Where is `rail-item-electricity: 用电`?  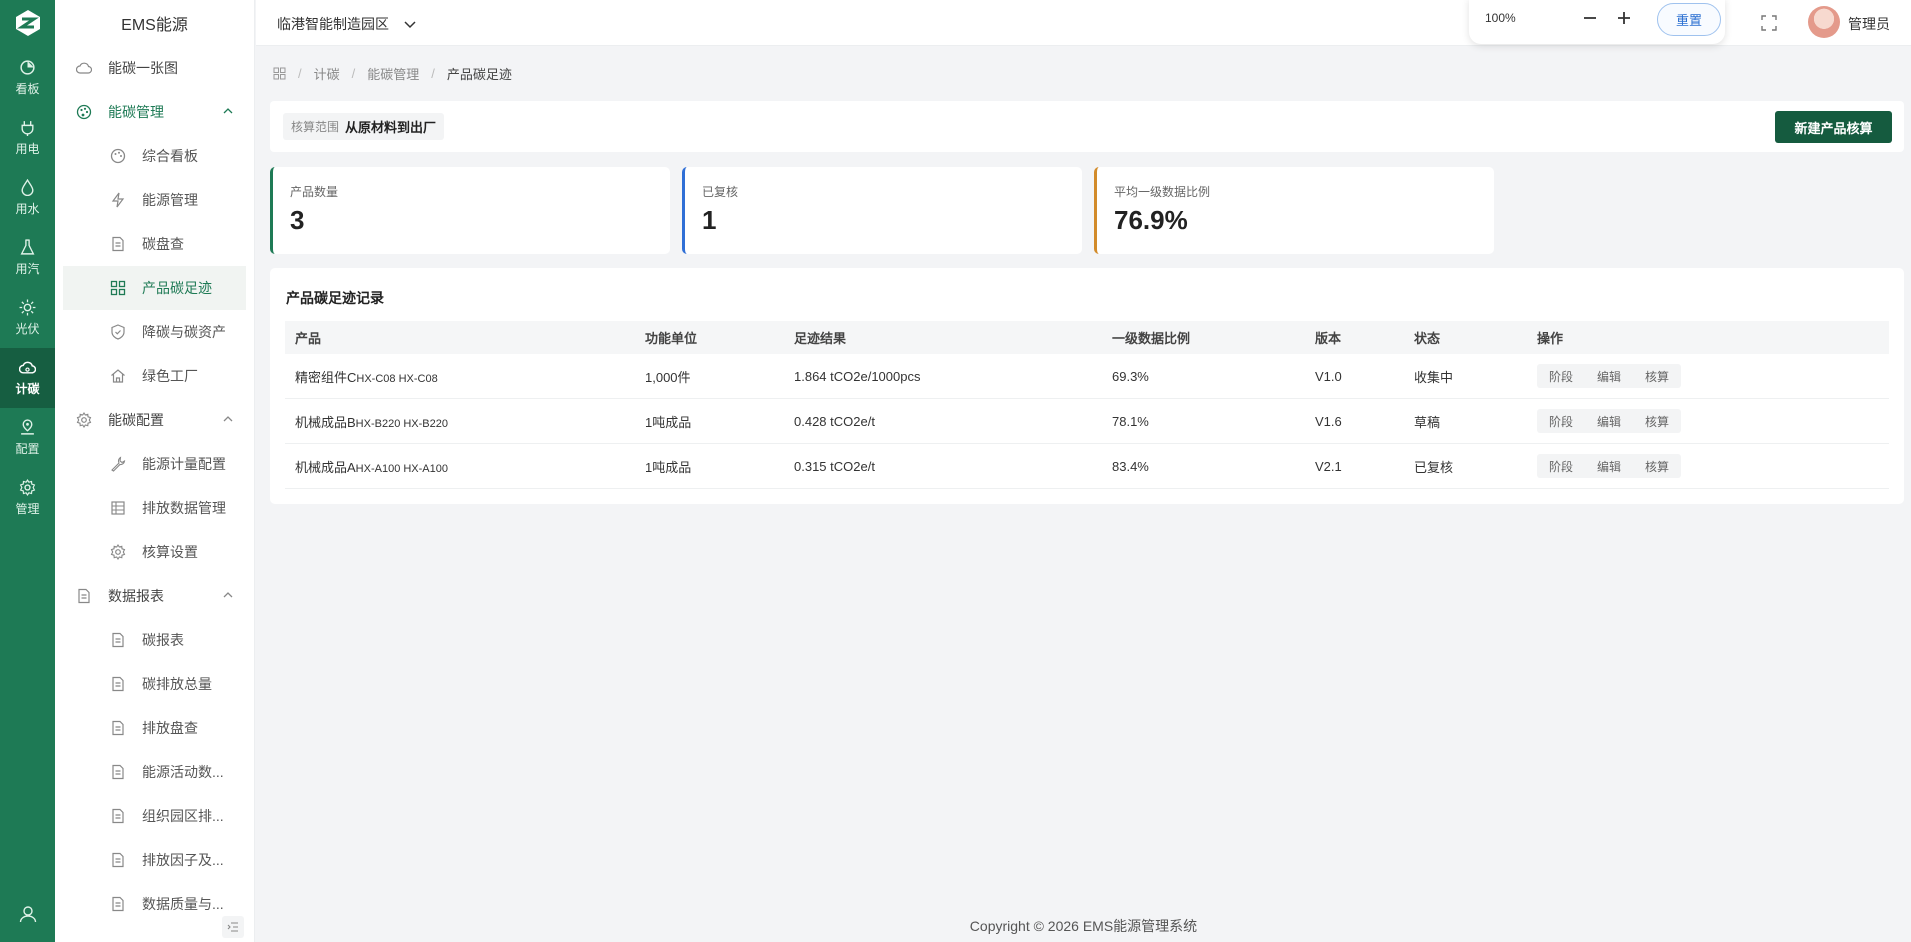
rail-item-electricity: 用电 is located at coordinates (27, 138).